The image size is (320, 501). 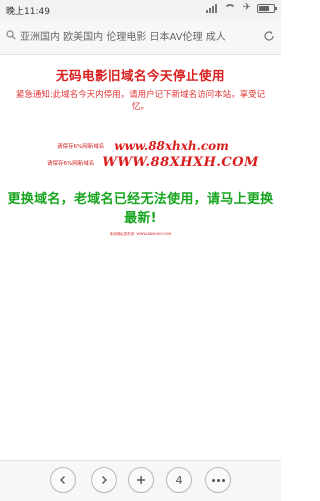 What do you see at coordinates (241, 7) in the screenshot?
I see `status-icons: ✈` at bounding box center [241, 7].